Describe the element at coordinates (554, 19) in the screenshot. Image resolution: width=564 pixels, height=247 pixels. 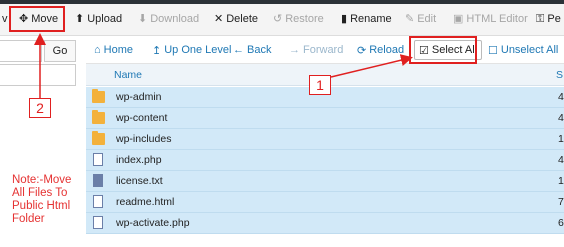
I see `permissions-label: Pe` at that location.